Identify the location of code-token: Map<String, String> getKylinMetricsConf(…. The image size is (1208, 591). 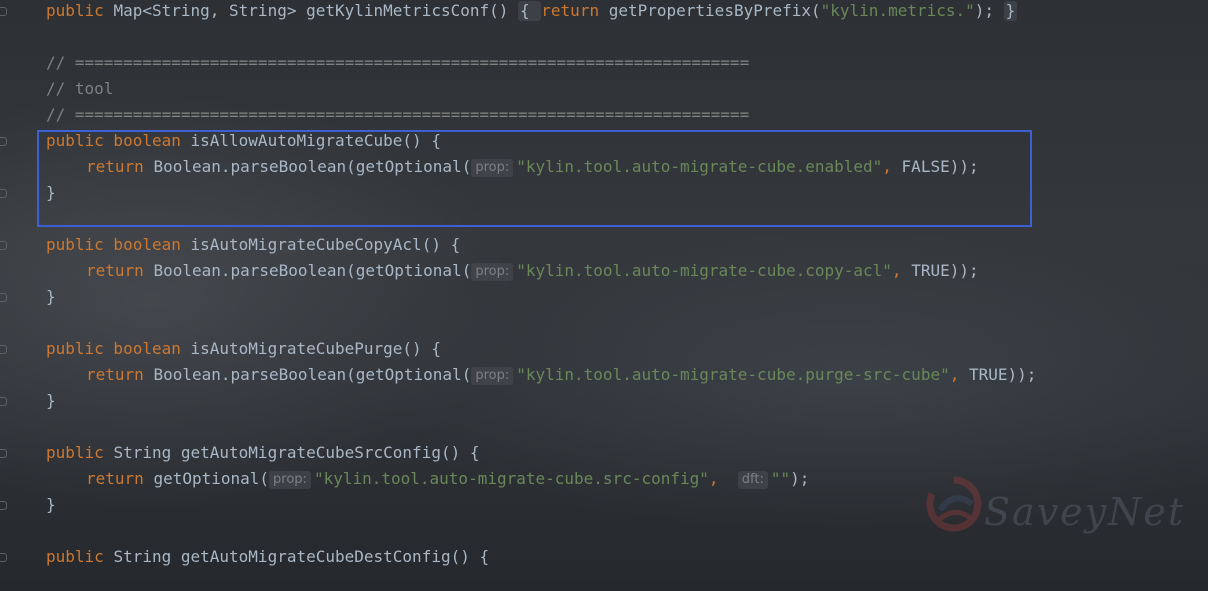
(316, 10).